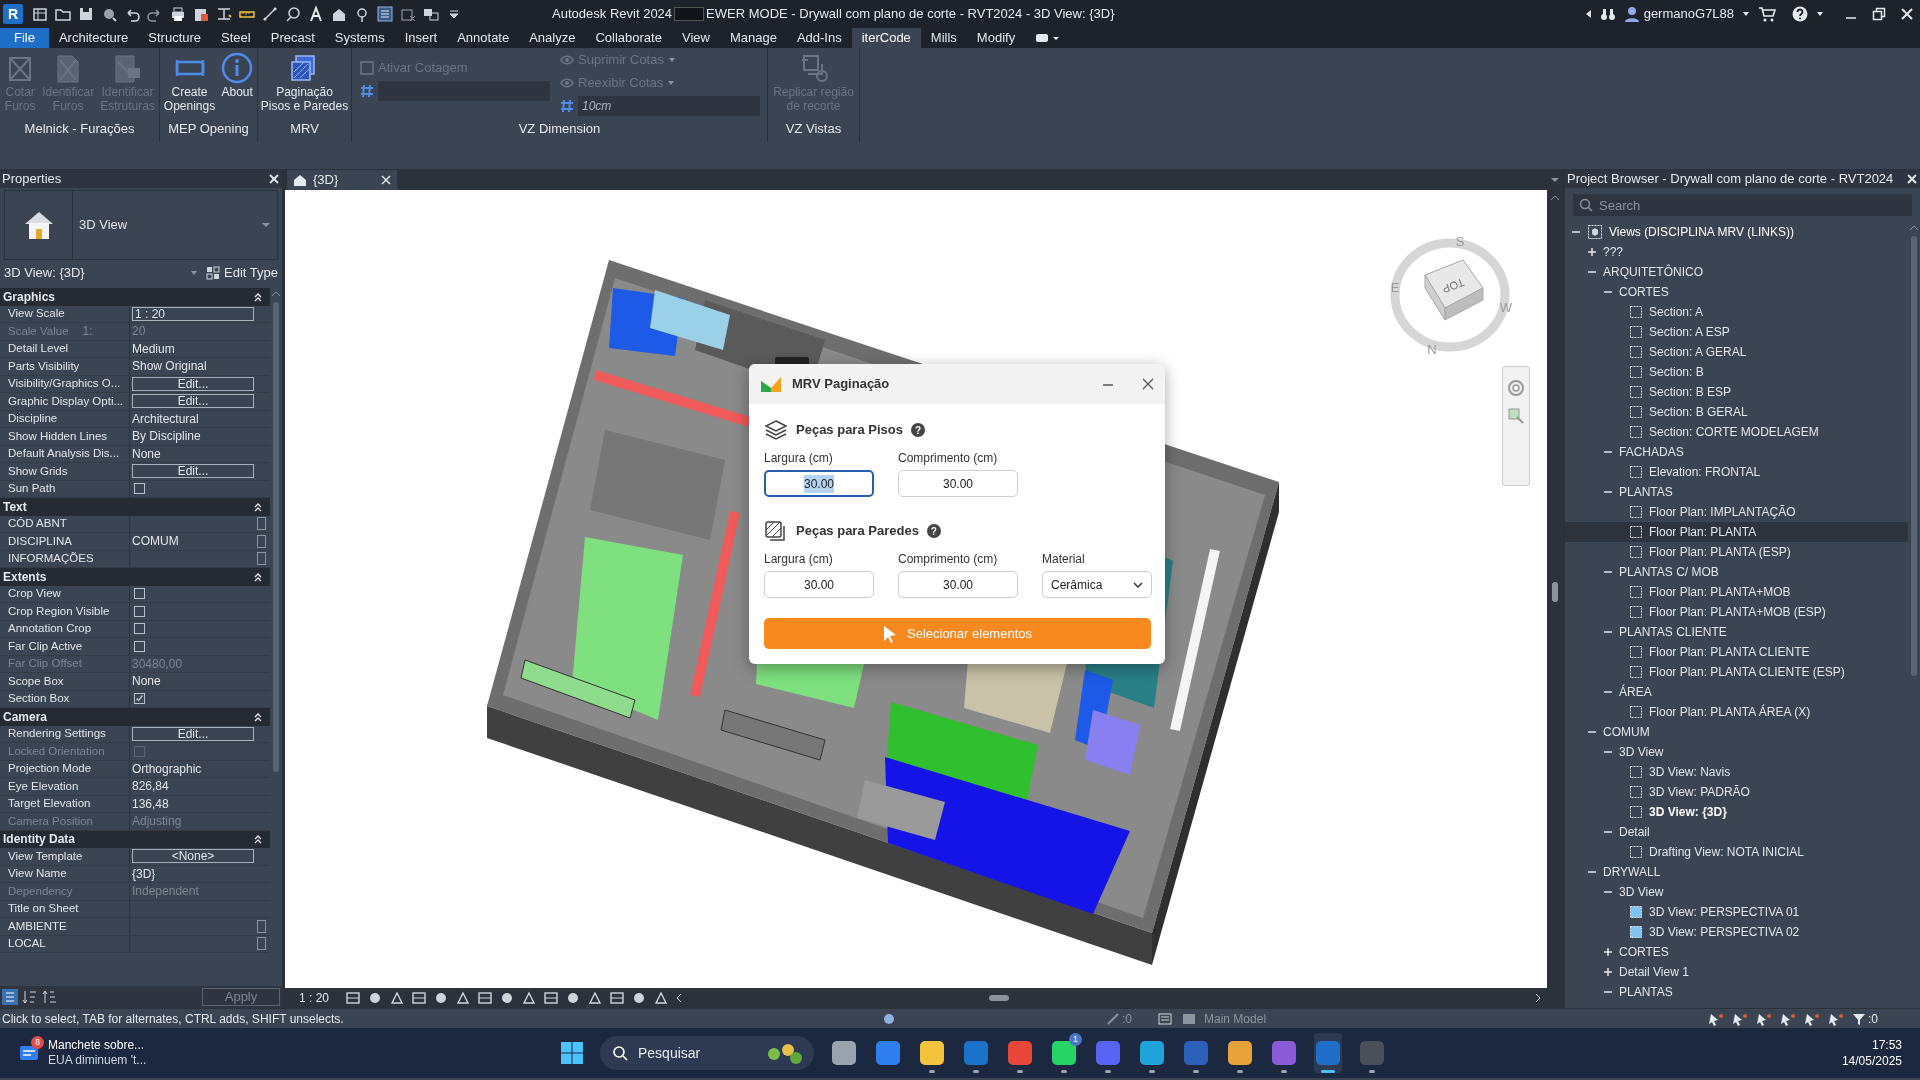 This screenshot has height=1080, width=1920. I want to click on taskbar-app, so click(1328, 1053).